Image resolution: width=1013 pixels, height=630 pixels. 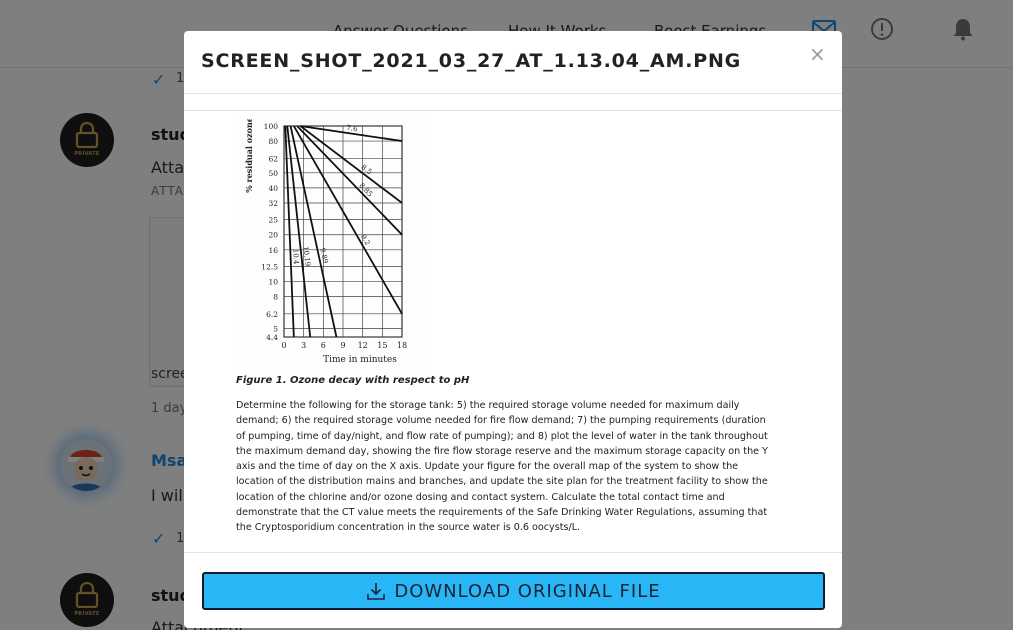 What do you see at coordinates (295, 257) in the screenshot?
I see `chart-series-label: 10.4` at bounding box center [295, 257].